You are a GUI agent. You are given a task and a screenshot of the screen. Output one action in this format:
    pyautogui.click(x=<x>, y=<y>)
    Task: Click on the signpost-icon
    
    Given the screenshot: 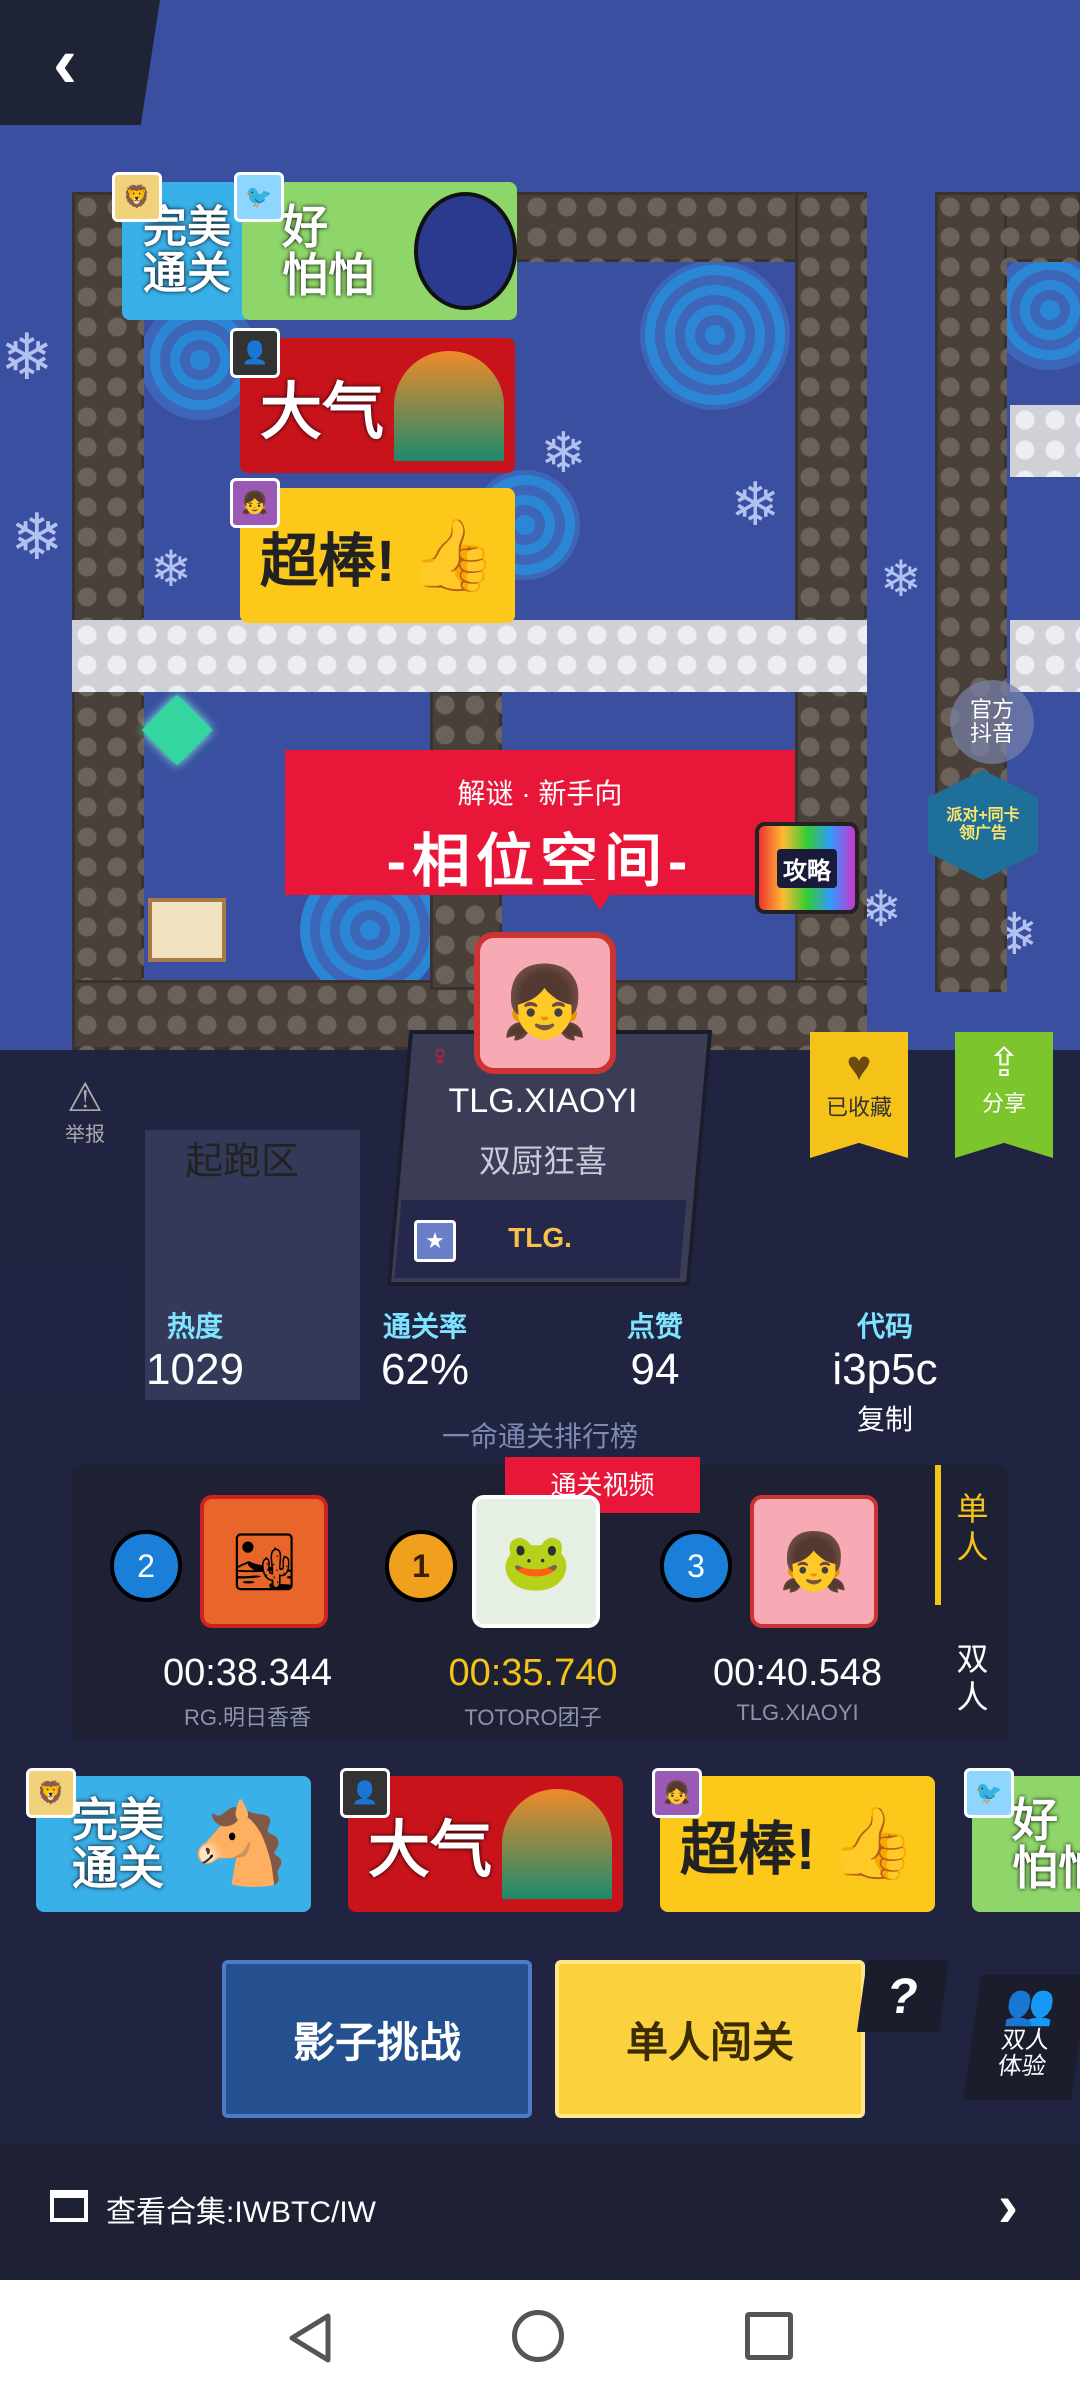 What is the action you would take?
    pyautogui.click(x=187, y=930)
    